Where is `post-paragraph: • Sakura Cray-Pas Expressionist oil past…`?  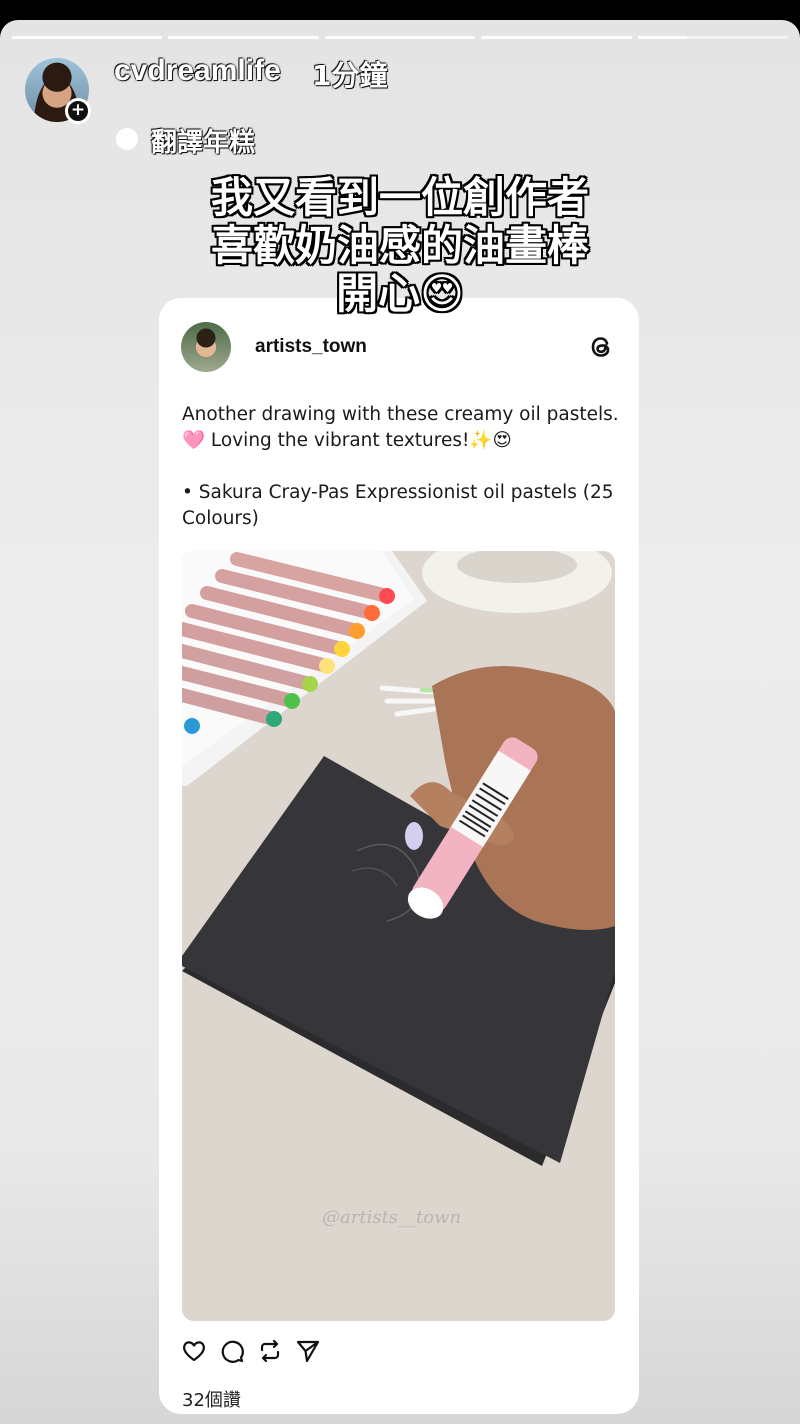
post-paragraph: • Sakura Cray-Pas Expressionist oil past… is located at coordinates (398, 505).